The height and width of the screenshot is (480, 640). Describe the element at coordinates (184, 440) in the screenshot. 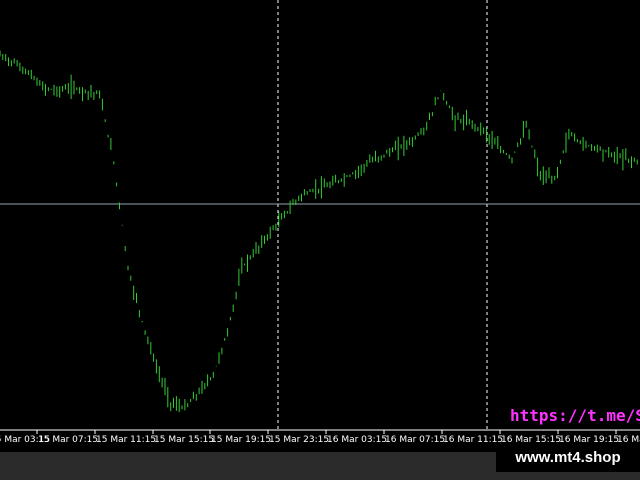

I see `x-tick-label: 15 Mar 15:15` at that location.